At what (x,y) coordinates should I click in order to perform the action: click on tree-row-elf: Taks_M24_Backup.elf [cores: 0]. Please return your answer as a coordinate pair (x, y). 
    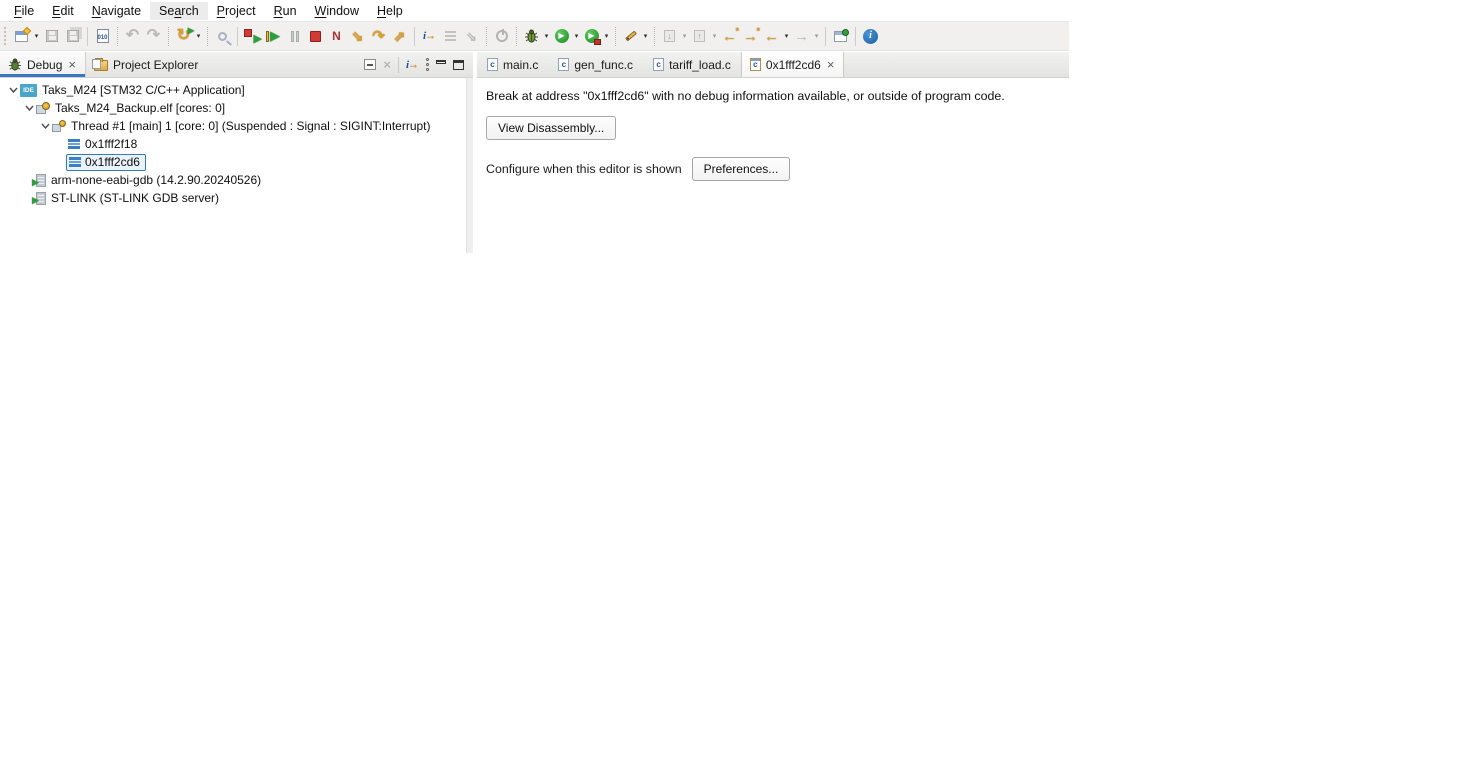
    Looking at the image, I should click on (233, 108).